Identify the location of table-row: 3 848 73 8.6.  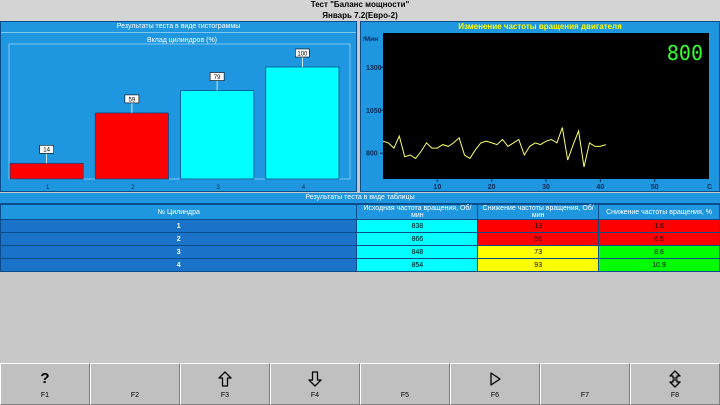
(360, 252).